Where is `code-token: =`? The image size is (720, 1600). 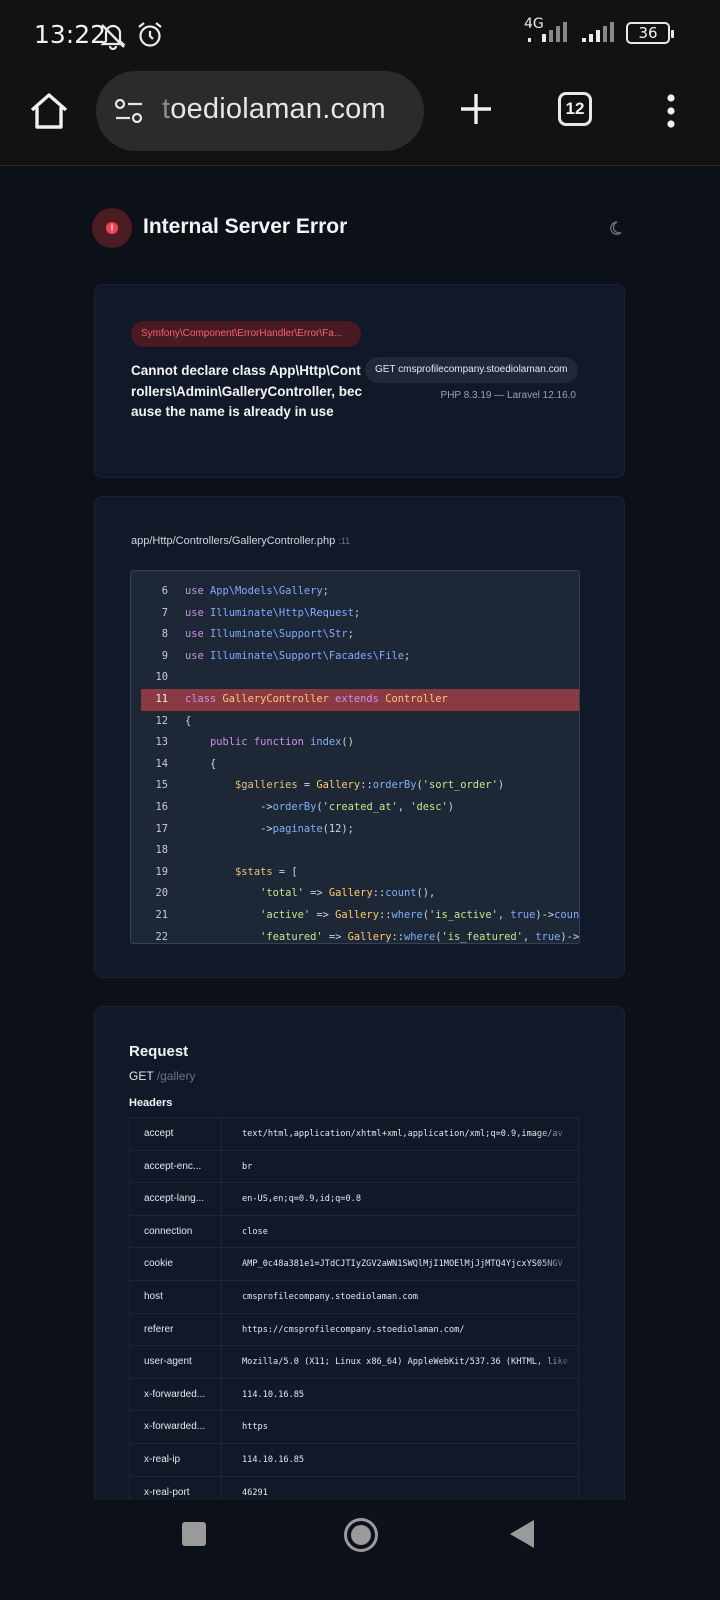 code-token: = is located at coordinates (307, 785).